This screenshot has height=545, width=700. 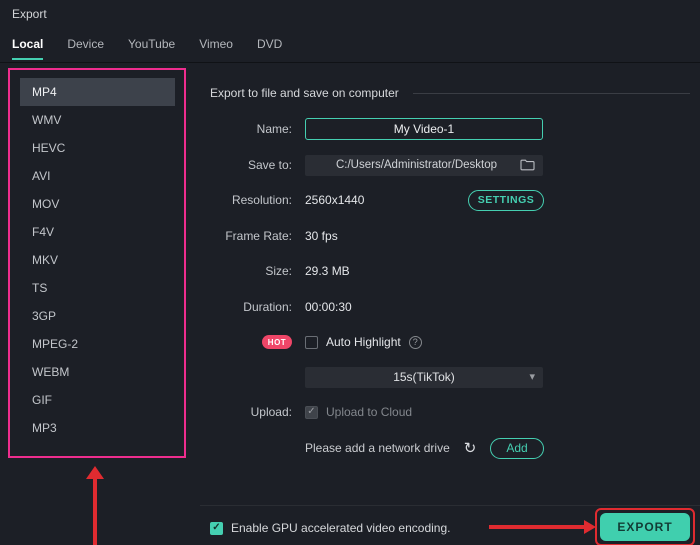 I want to click on section-divider-line, so click(x=551, y=93).